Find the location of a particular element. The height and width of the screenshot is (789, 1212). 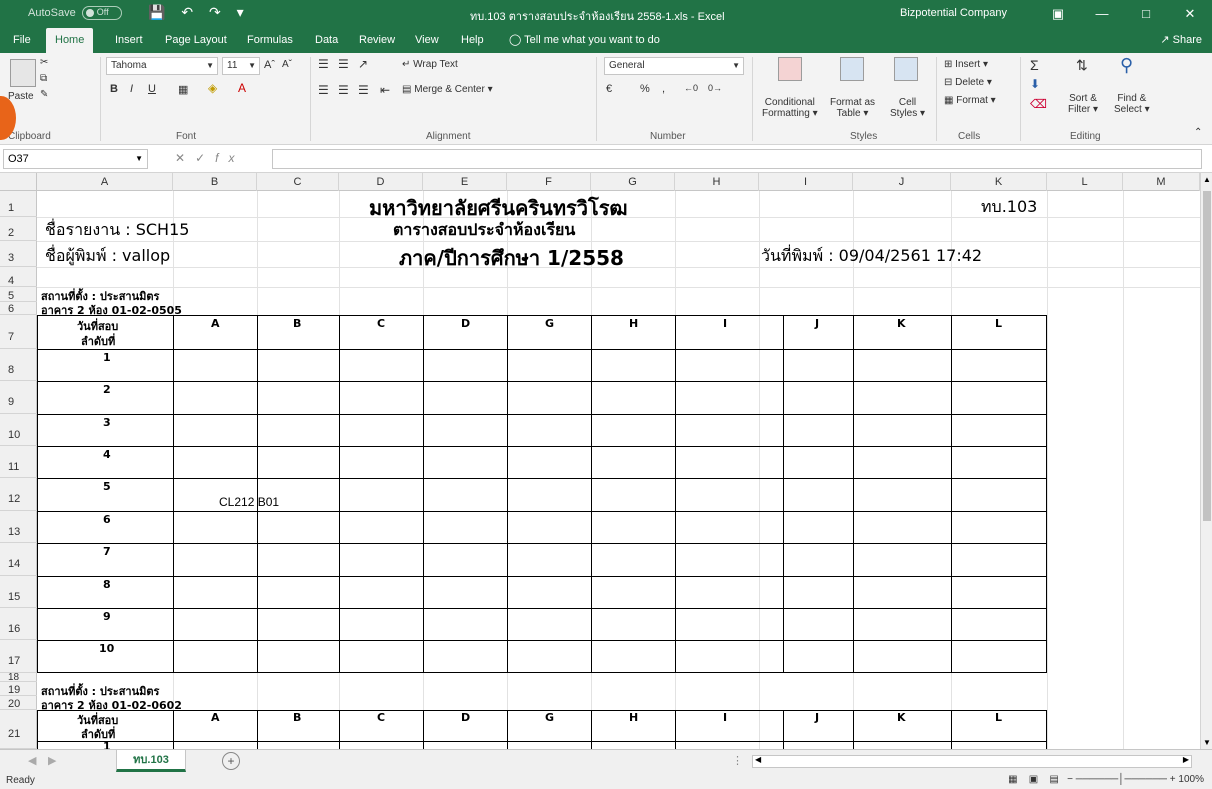

column-header-e: E is located at coordinates (465, 182).